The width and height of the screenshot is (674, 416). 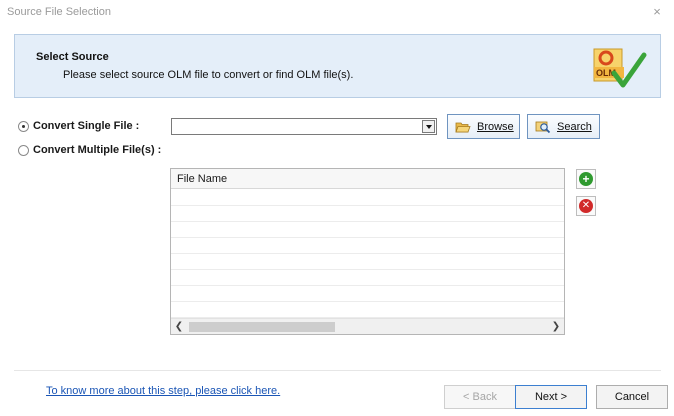 I want to click on browse-label: Browse, so click(x=495, y=126).